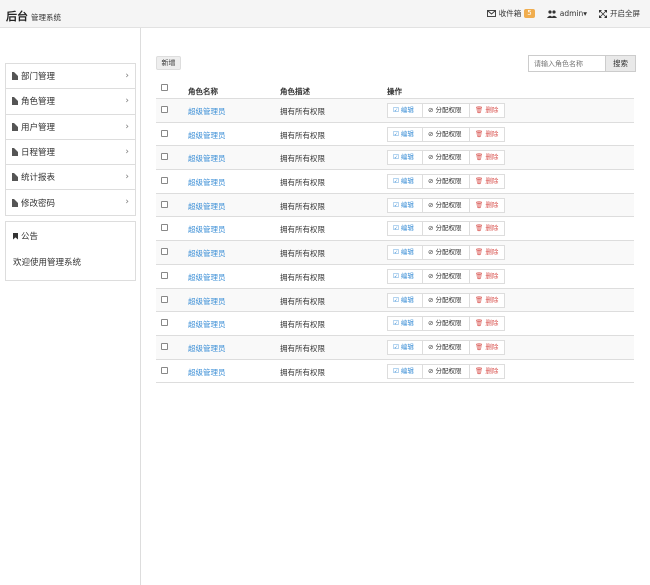 Image resolution: width=650 pixels, height=585 pixels. I want to click on table-header: 角色名称 角色描述 操作, so click(395, 89).